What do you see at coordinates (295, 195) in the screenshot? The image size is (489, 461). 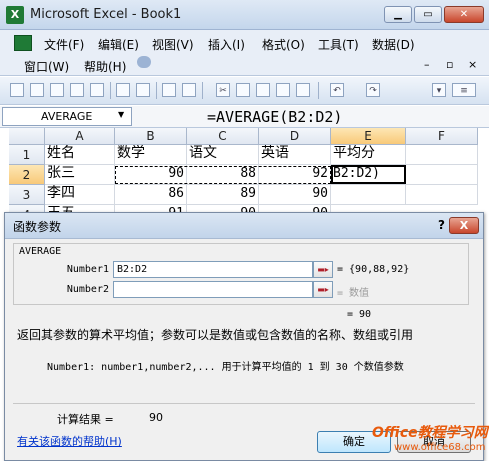 I see `cell-d3: 90` at bounding box center [295, 195].